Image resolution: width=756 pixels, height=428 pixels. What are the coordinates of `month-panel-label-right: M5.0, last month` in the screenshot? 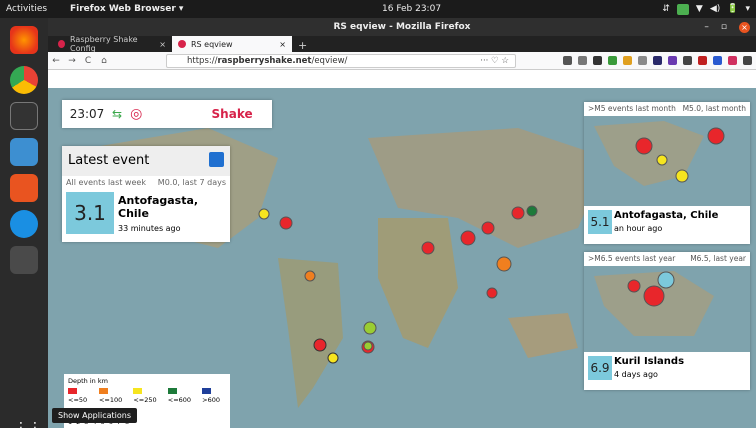 It's located at (714, 108).